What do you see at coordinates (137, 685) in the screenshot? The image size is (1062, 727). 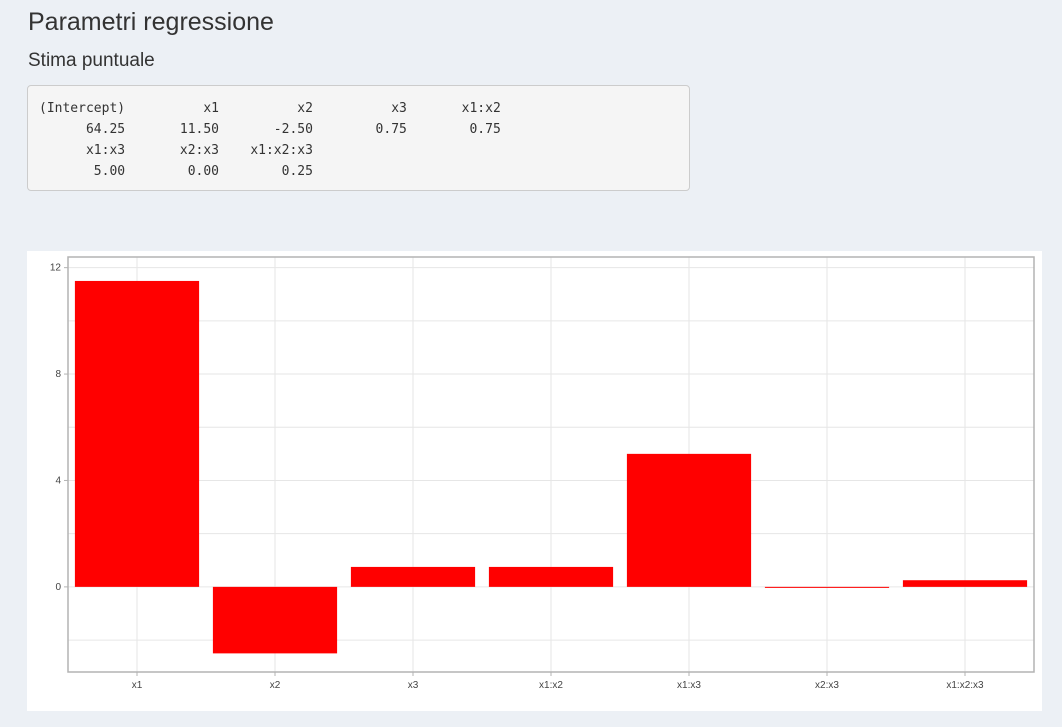 I see `x-tick-label: x1` at bounding box center [137, 685].